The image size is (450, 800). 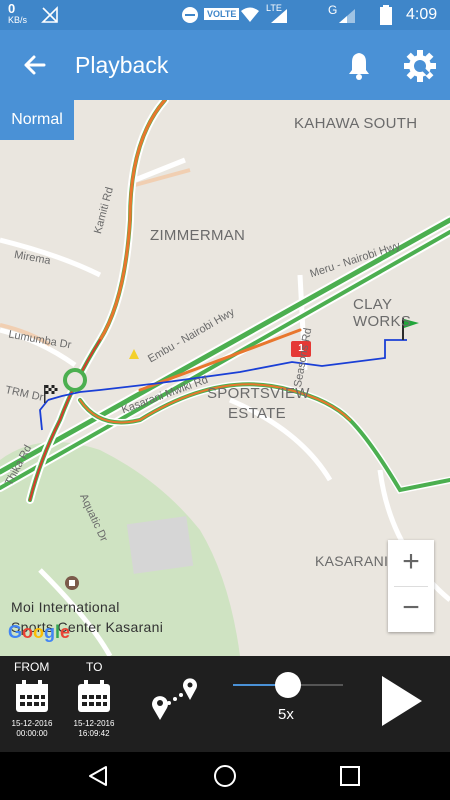 What do you see at coordinates (422, 14) in the screenshot?
I see `clock: 4:09` at bounding box center [422, 14].